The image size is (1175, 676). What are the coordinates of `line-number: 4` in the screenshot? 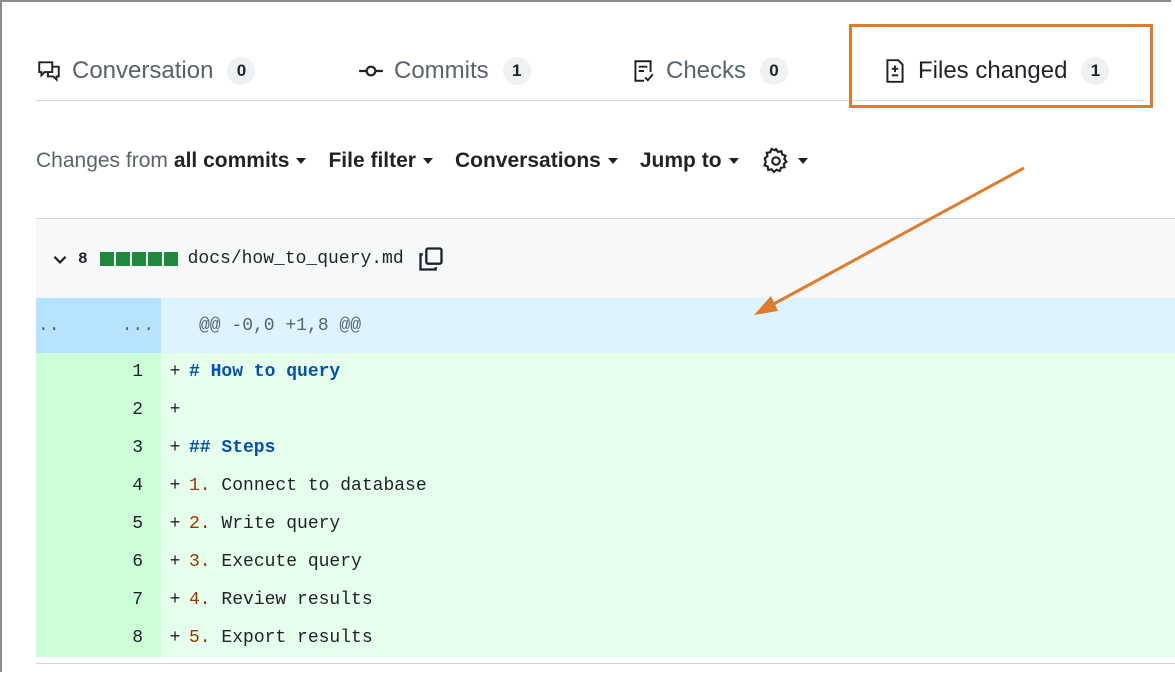 It's located at (98, 486).